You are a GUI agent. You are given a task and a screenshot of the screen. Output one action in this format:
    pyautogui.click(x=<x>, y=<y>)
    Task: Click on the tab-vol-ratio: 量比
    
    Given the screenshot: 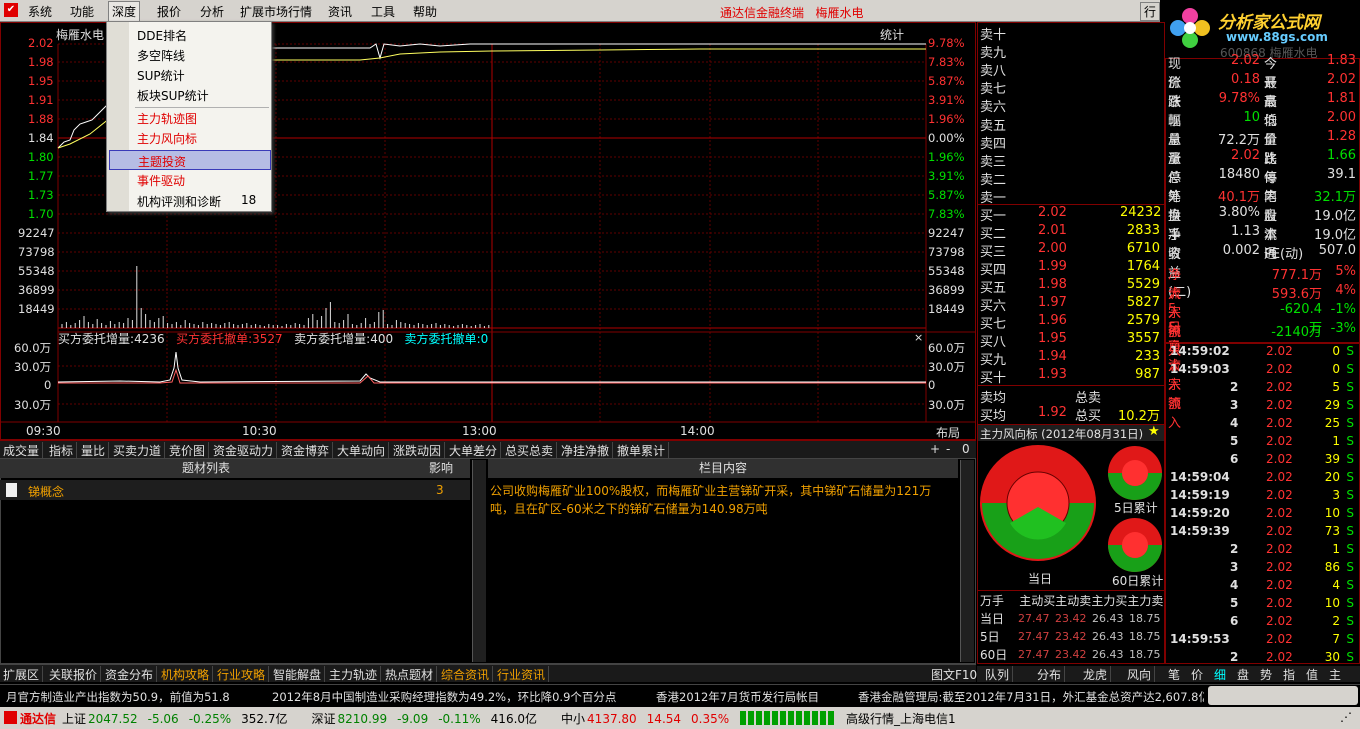 What is the action you would take?
    pyautogui.click(x=94, y=450)
    